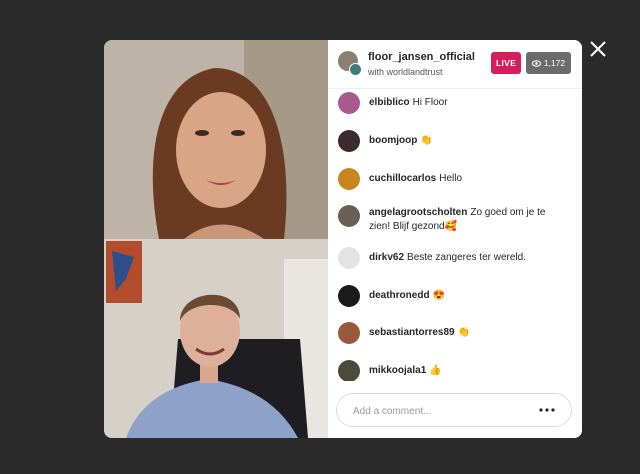 This screenshot has width=640, height=474. Describe the element at coordinates (536, 63) in the screenshot. I see `eye-icon` at that location.